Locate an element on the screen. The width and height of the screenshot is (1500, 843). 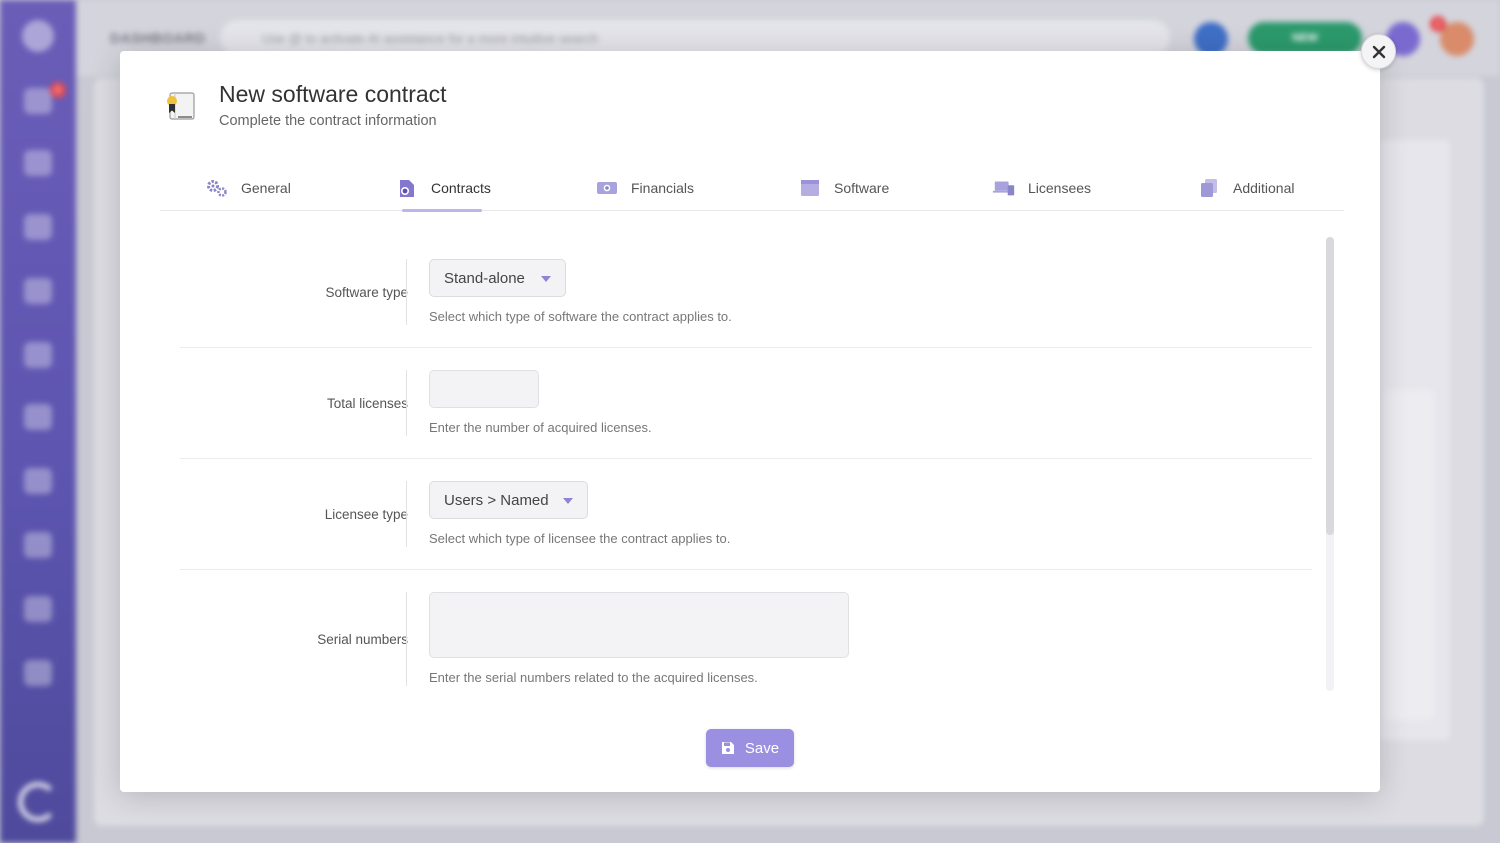
sidebar-item-more is located at coordinates (38, 673).